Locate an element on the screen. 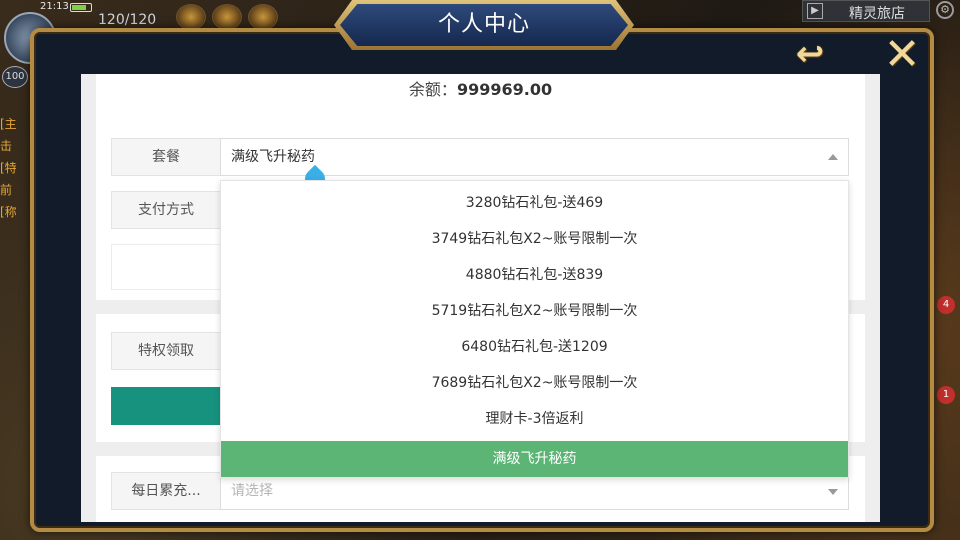 The width and height of the screenshot is (960, 540). clock-text: 21:13 is located at coordinates (54, 6).